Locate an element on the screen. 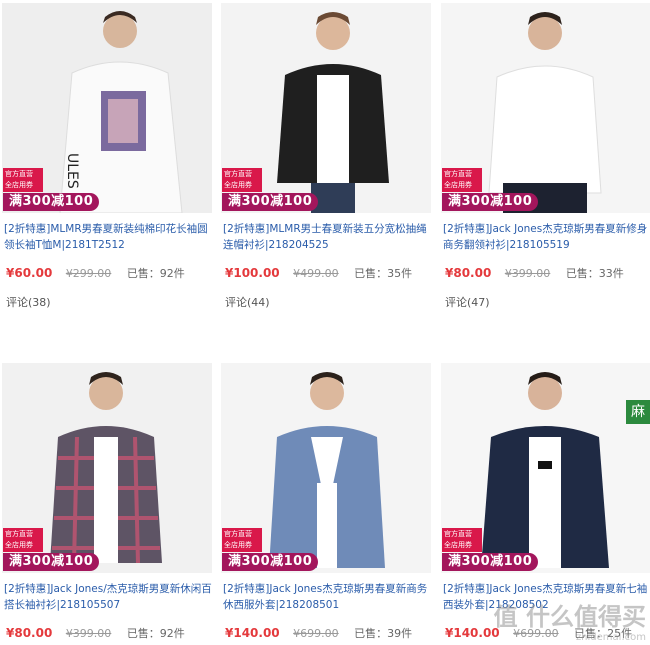  review-count: 评论(38) is located at coordinates (28, 302).